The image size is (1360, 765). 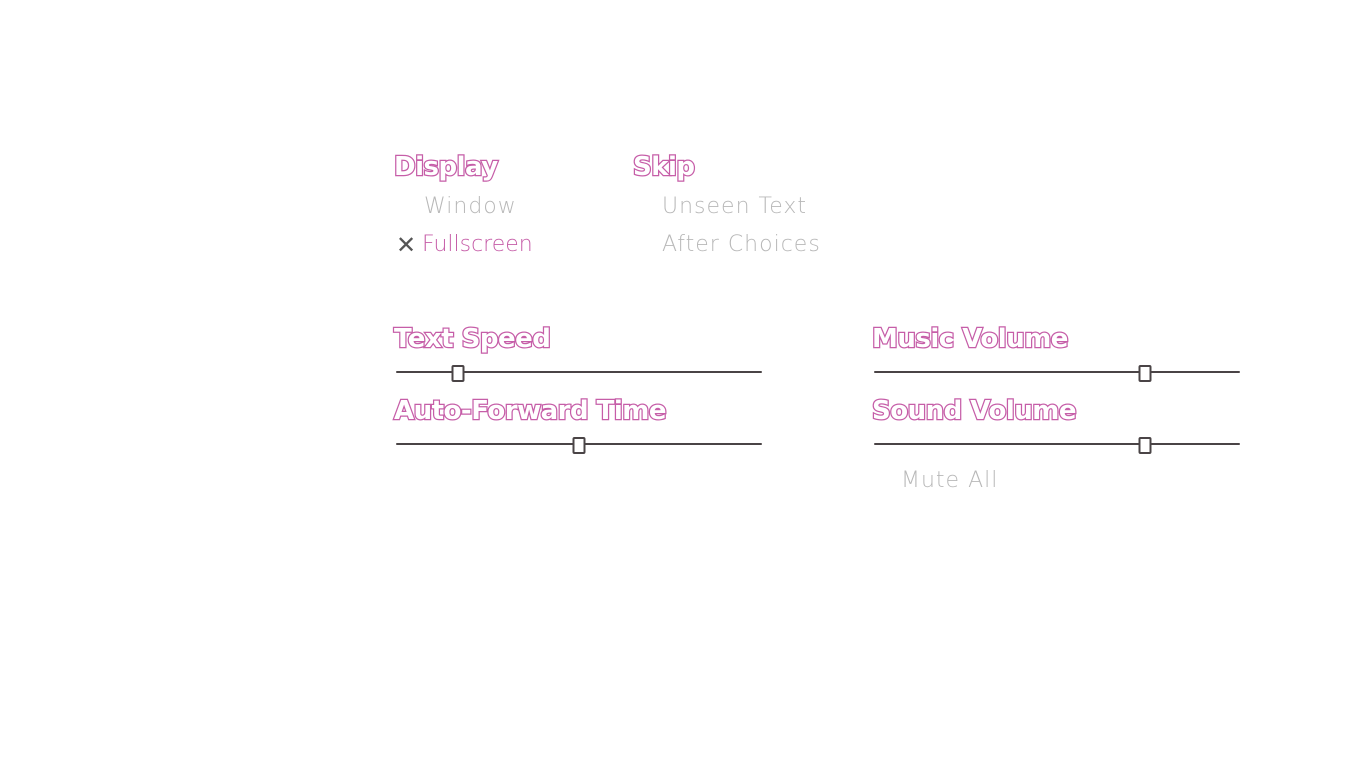 I want to click on mute-all-option: Mute All, so click(x=949, y=481).